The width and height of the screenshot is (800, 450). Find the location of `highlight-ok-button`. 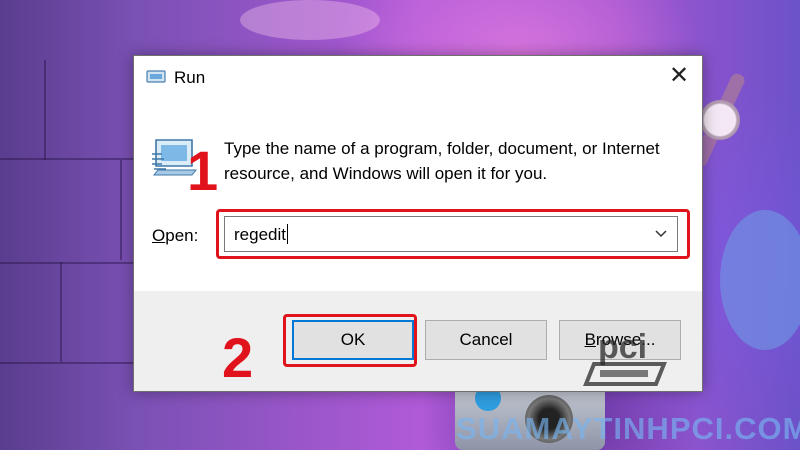

highlight-ok-button is located at coordinates (350, 340).